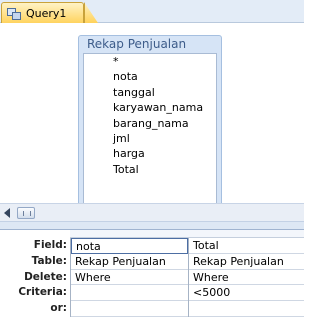  What do you see at coordinates (91, 12) in the screenshot?
I see `tab-corner` at bounding box center [91, 12].